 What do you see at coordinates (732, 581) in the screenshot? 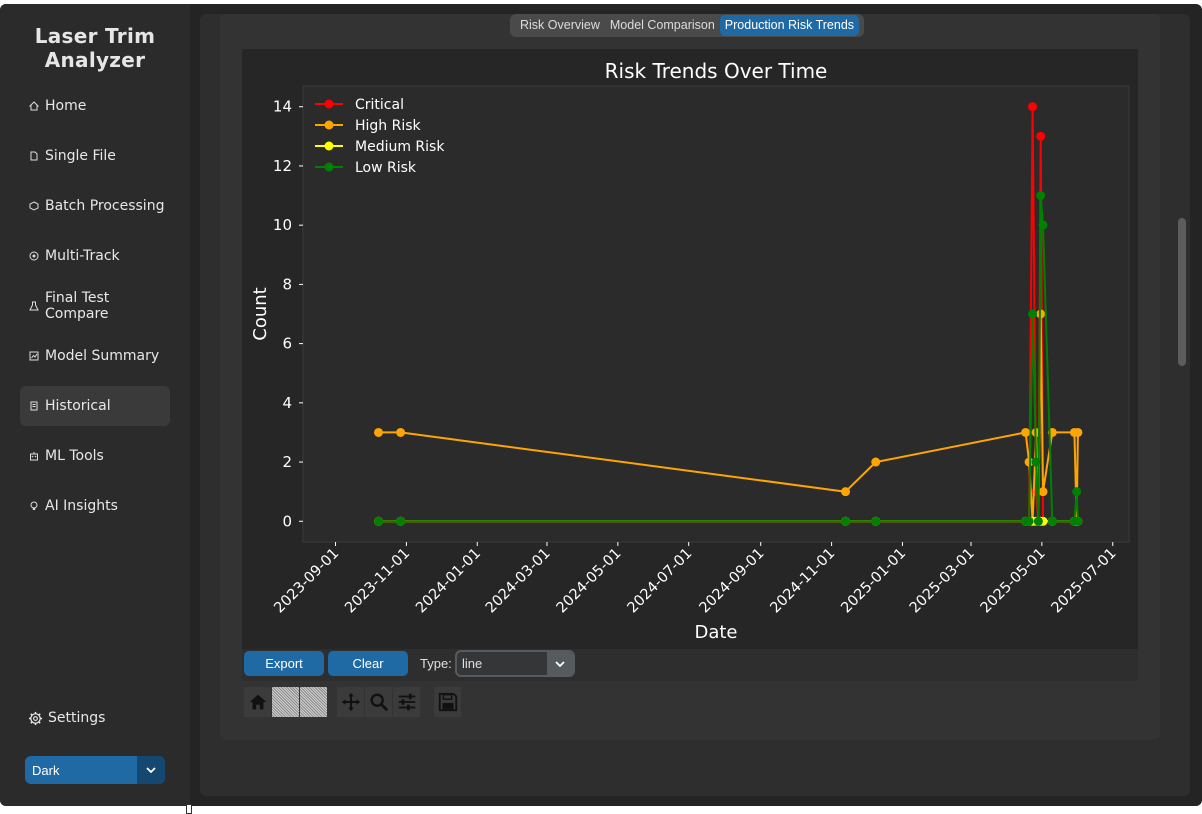
I see `x-tick-label: 2024-09-01` at bounding box center [732, 581].